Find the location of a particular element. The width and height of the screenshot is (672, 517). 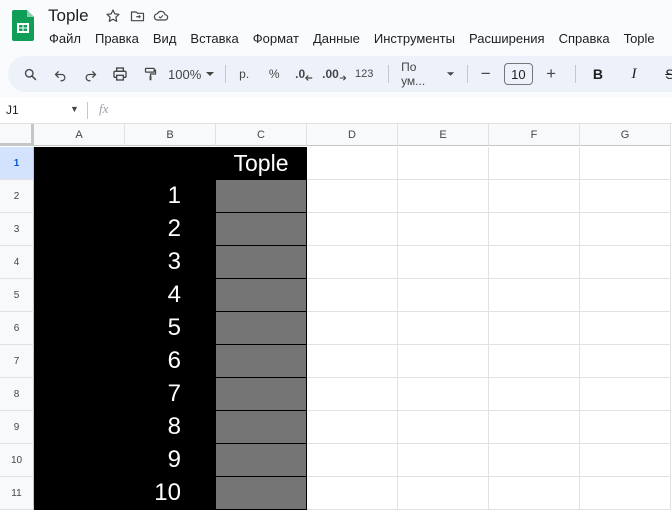

cell-c6 is located at coordinates (261, 328).